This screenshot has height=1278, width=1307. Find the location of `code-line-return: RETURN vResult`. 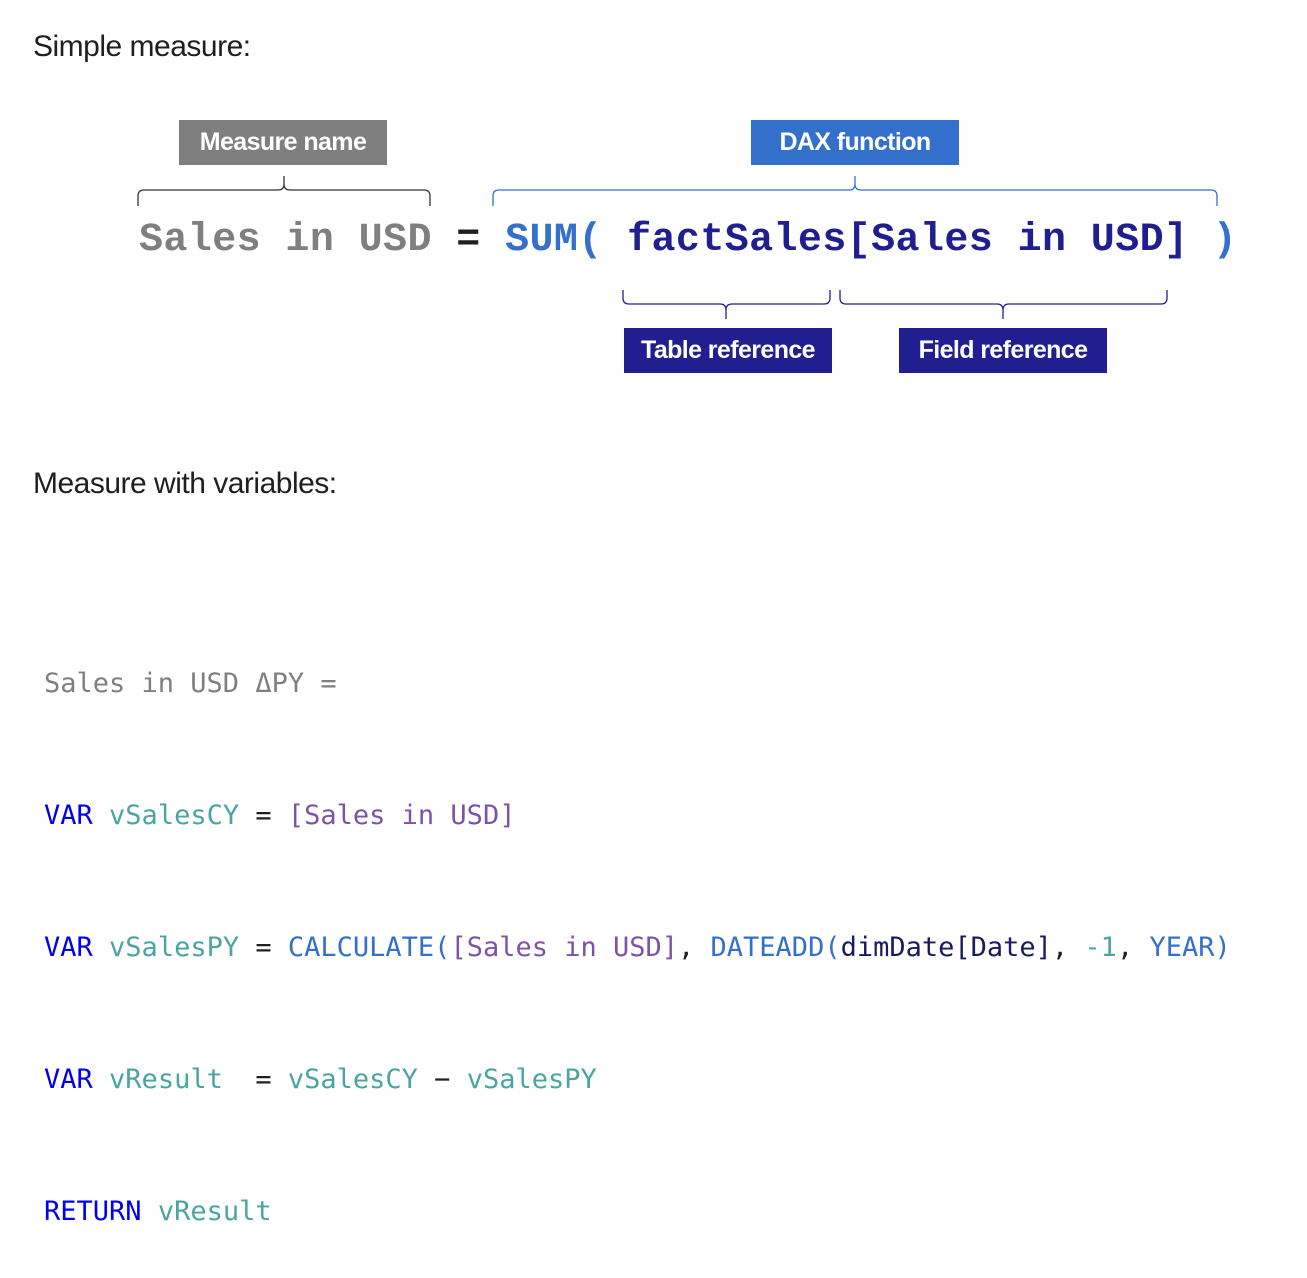

code-line-return: RETURN vResult is located at coordinates (637, 1212).